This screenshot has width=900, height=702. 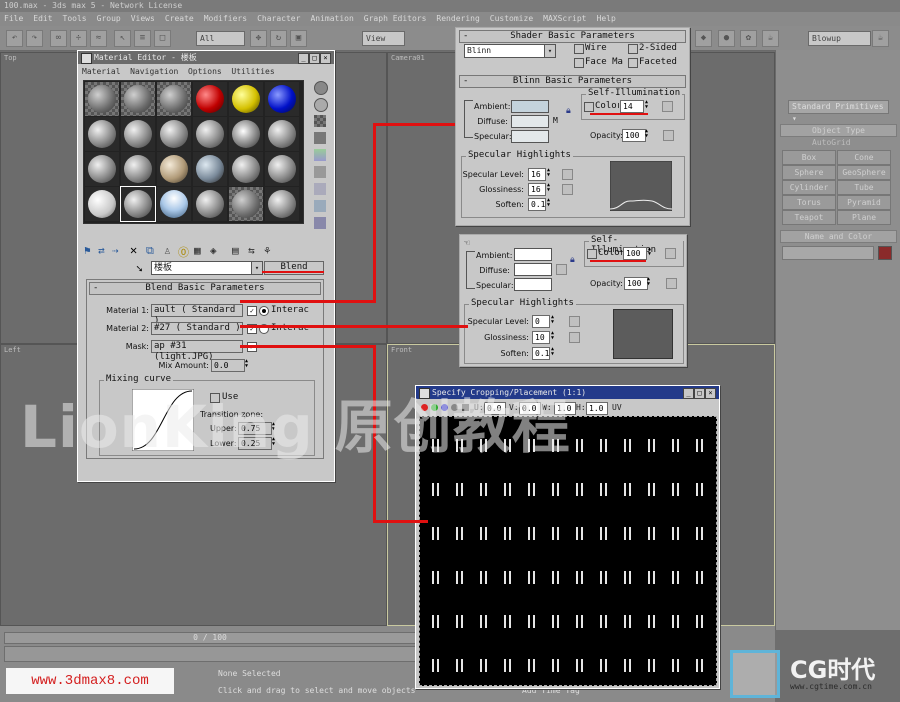 I want to click on glossiness-spinner: ▲ ▼, so click(x=550, y=188).